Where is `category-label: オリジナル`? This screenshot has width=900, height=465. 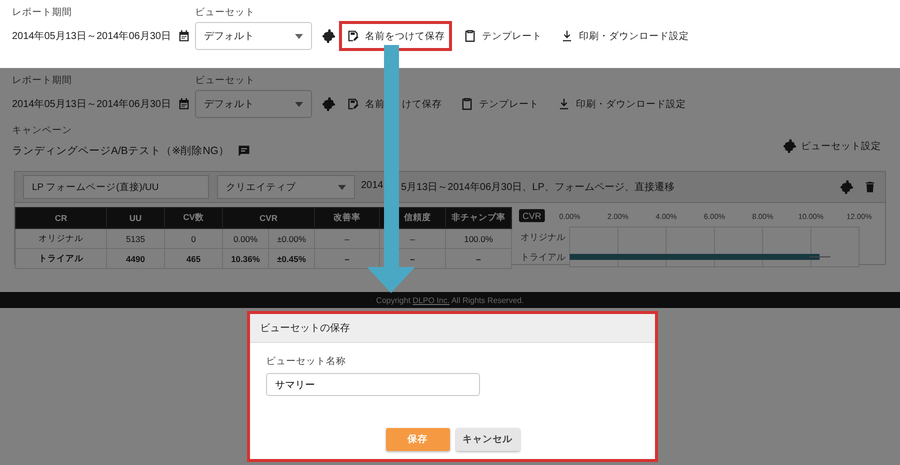
category-label: オリジナル is located at coordinates (543, 237).